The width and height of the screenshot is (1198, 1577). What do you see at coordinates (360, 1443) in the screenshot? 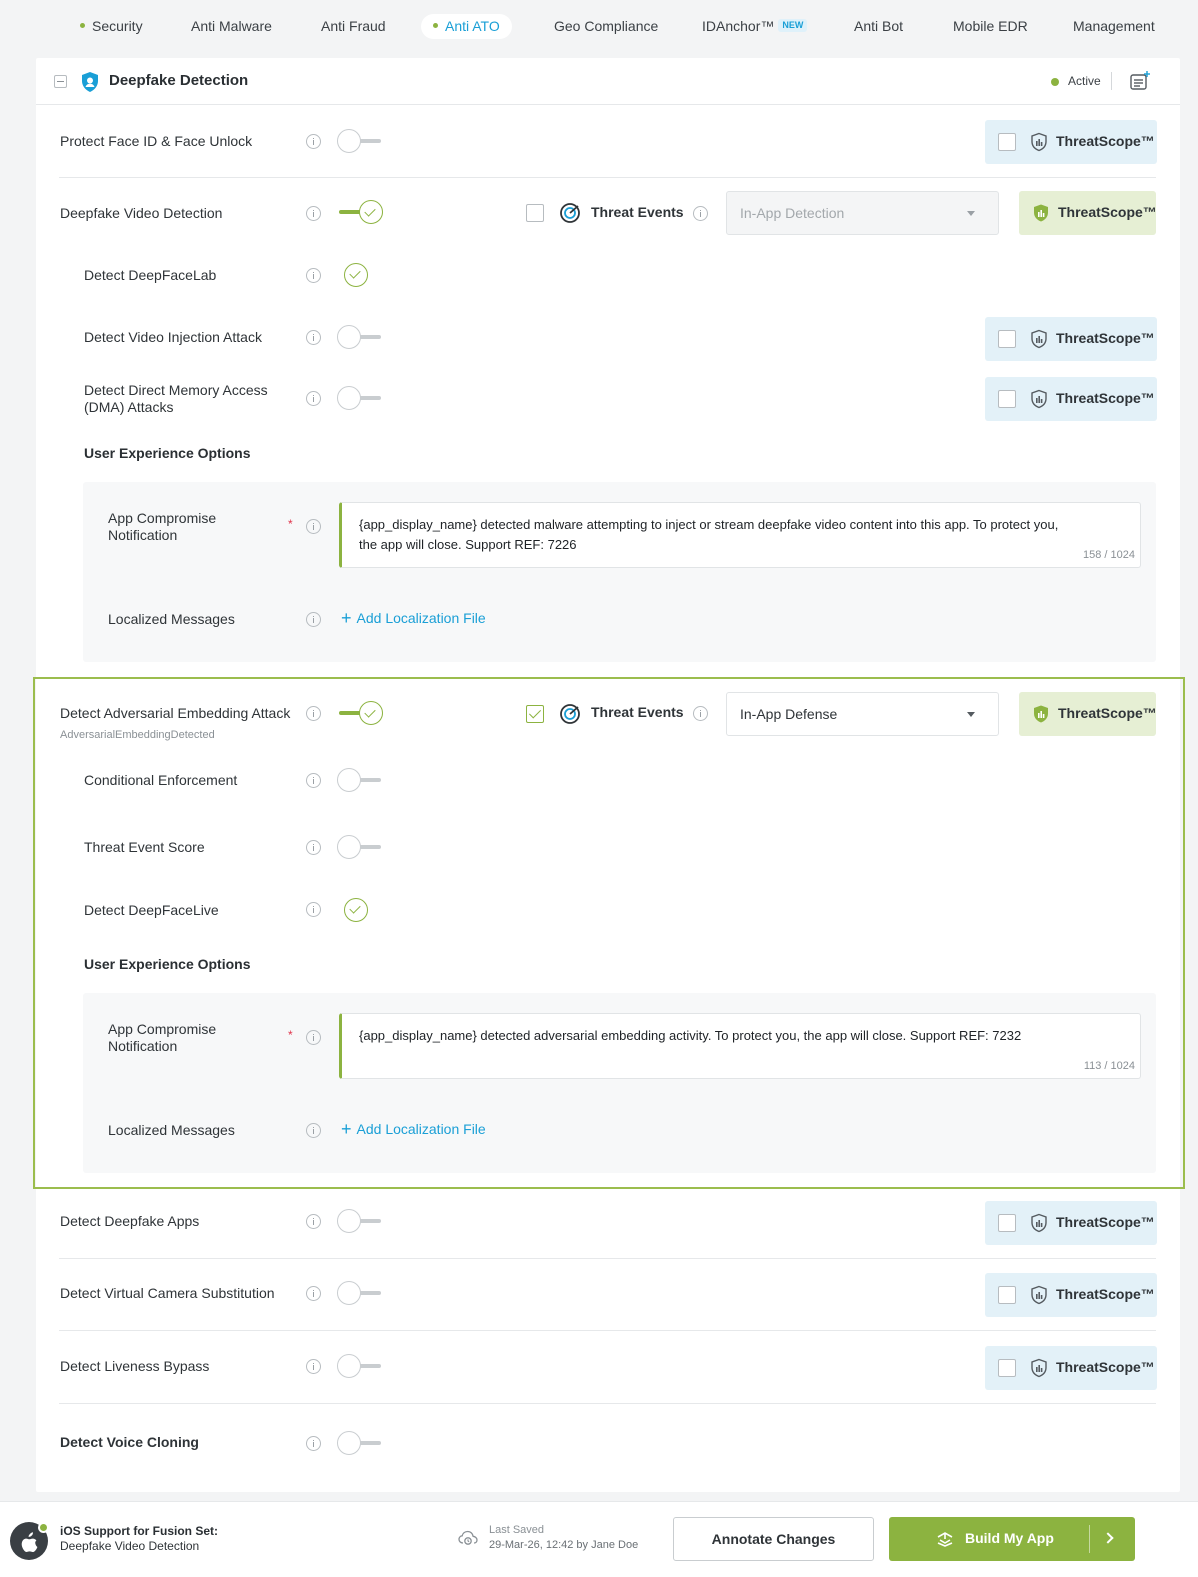
I see `voice-cloning-toggle` at bounding box center [360, 1443].